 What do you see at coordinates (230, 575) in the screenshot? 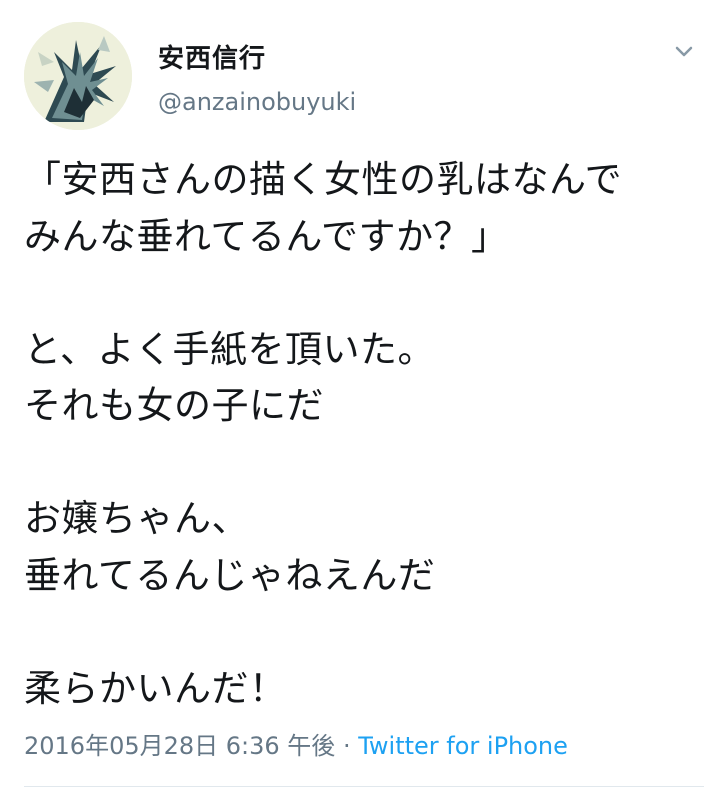
I see `tweet-text-line: 垂れてるんじゃねえんだ` at bounding box center [230, 575].